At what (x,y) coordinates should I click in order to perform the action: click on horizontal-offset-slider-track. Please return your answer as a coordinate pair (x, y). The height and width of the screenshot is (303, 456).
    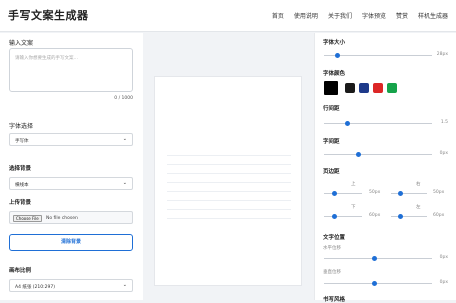
    Looking at the image, I should click on (378, 258).